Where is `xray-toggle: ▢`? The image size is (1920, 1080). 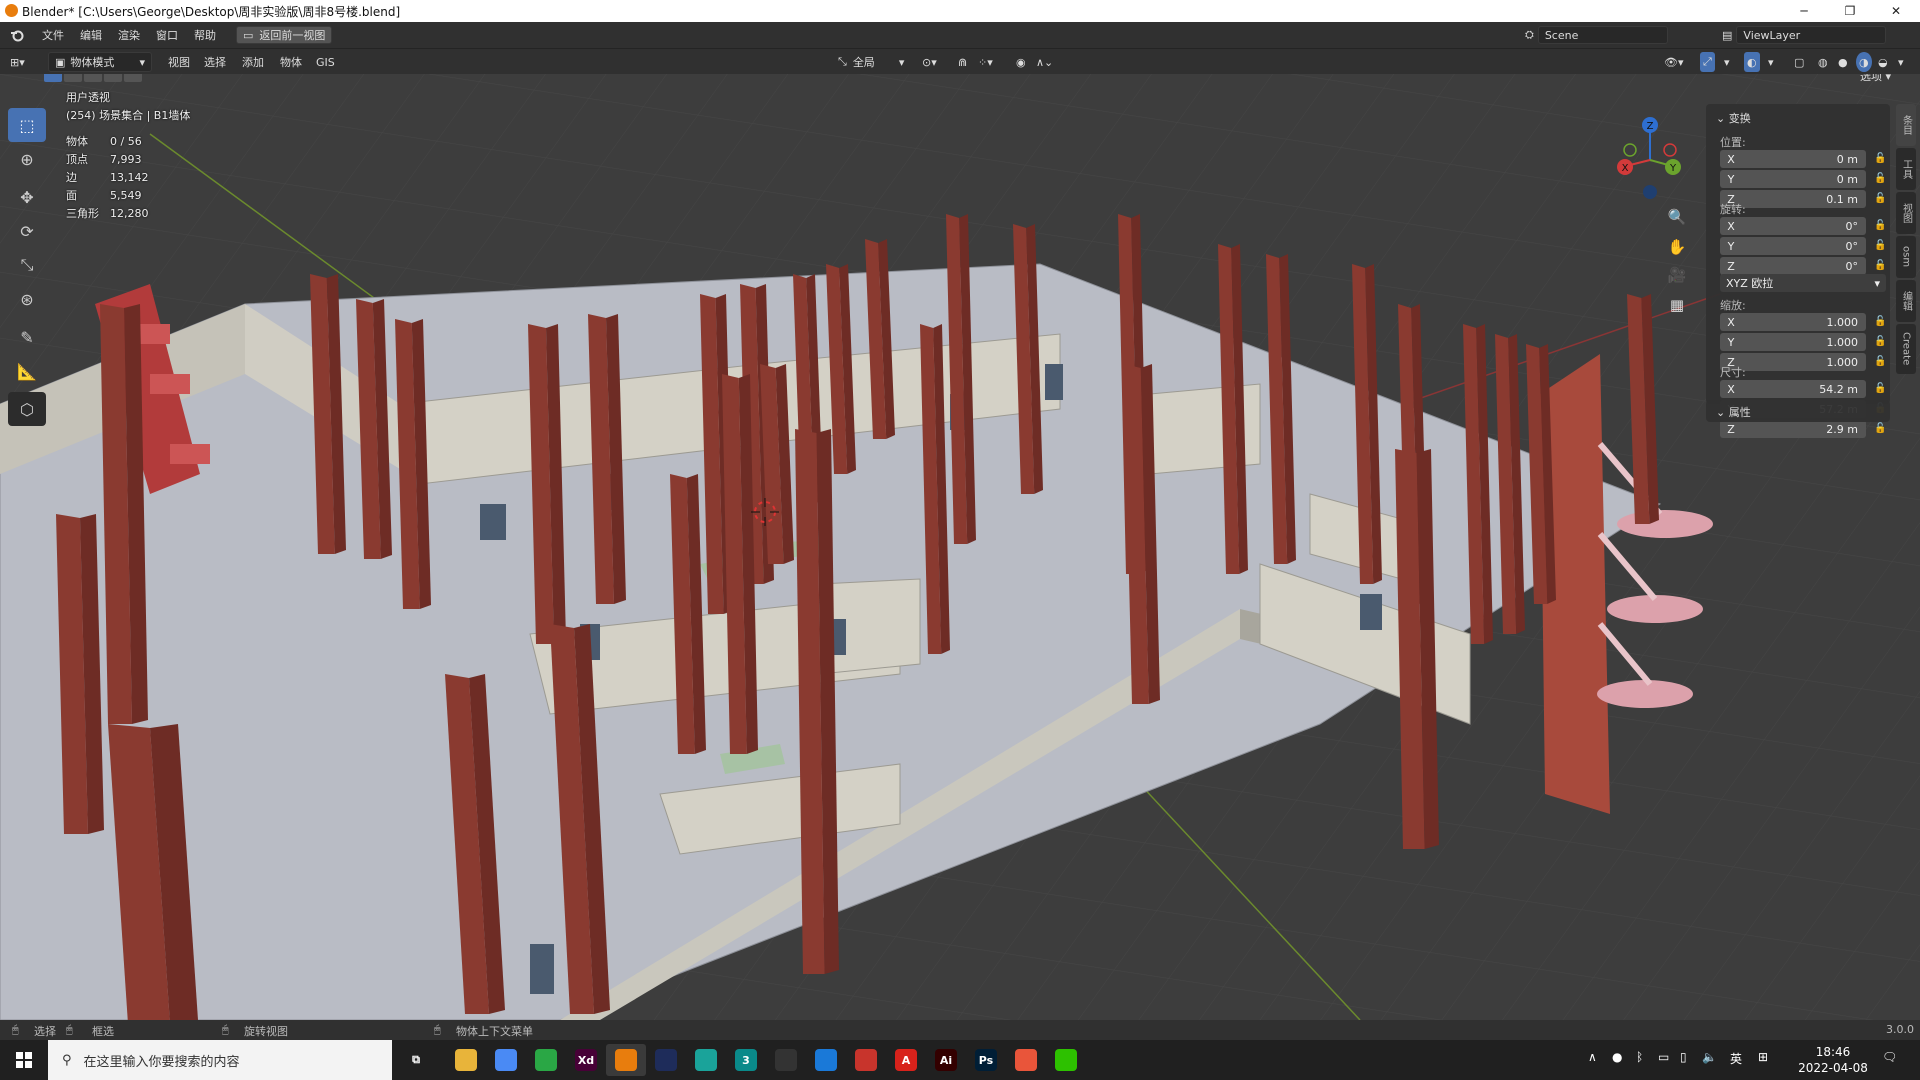 xray-toggle: ▢ is located at coordinates (1799, 62).